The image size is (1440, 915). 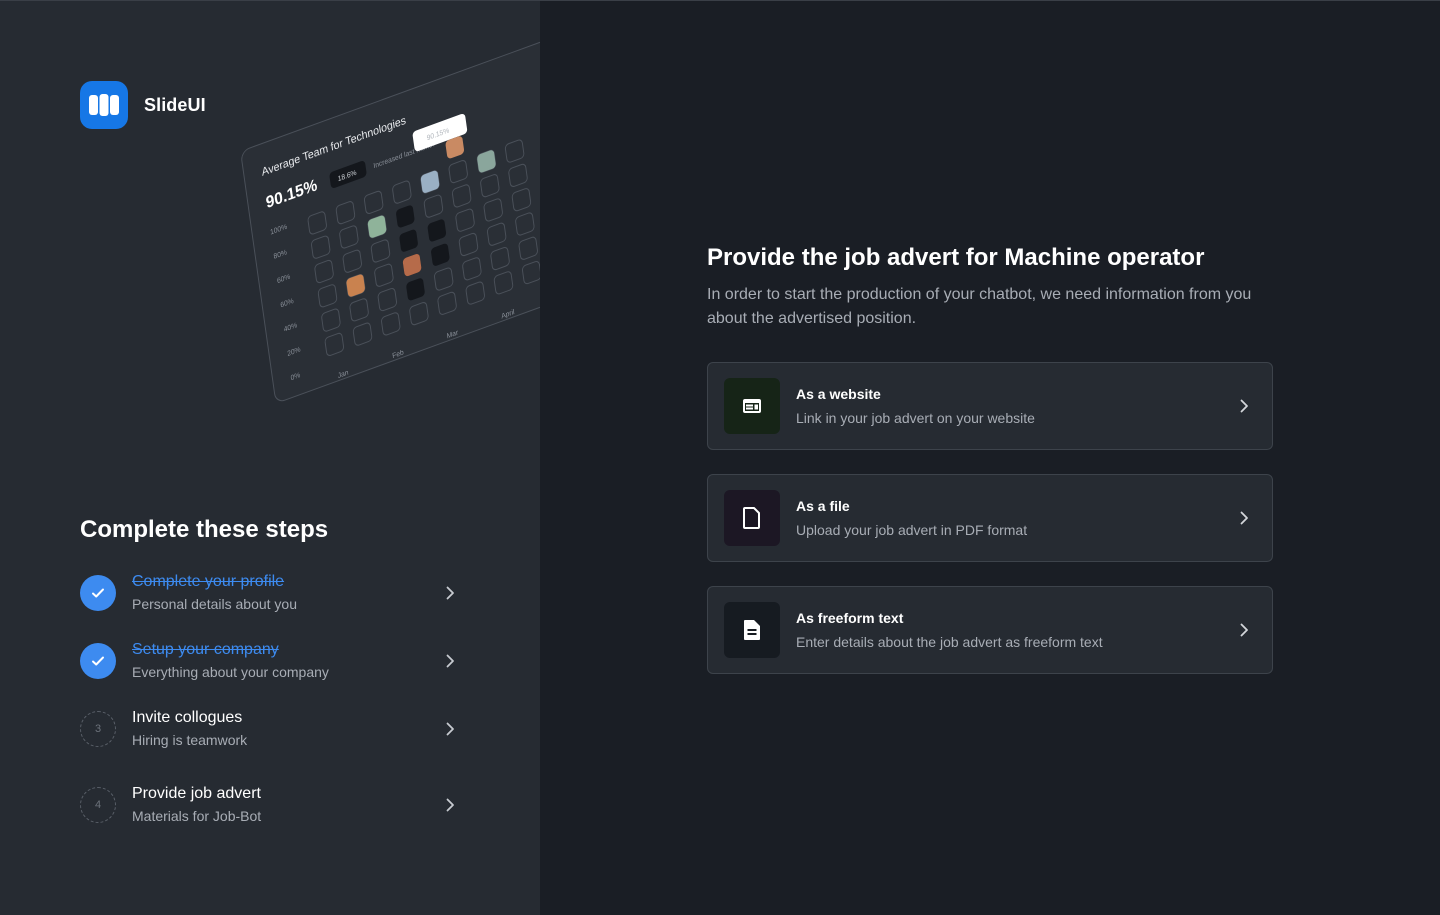 What do you see at coordinates (98, 805) in the screenshot?
I see `step-number-badge: 4` at bounding box center [98, 805].